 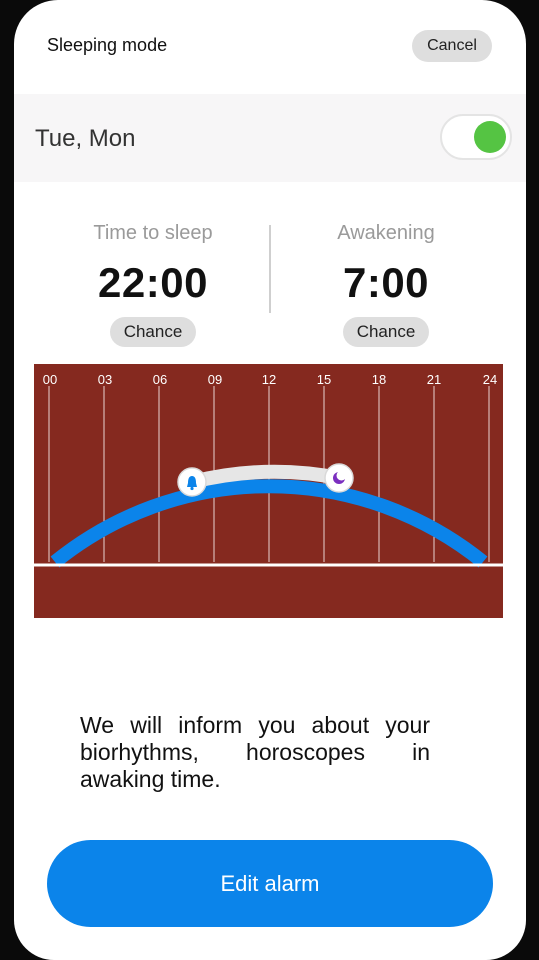 I want to click on sleep-time-value: 22:00, so click(x=153, y=282).